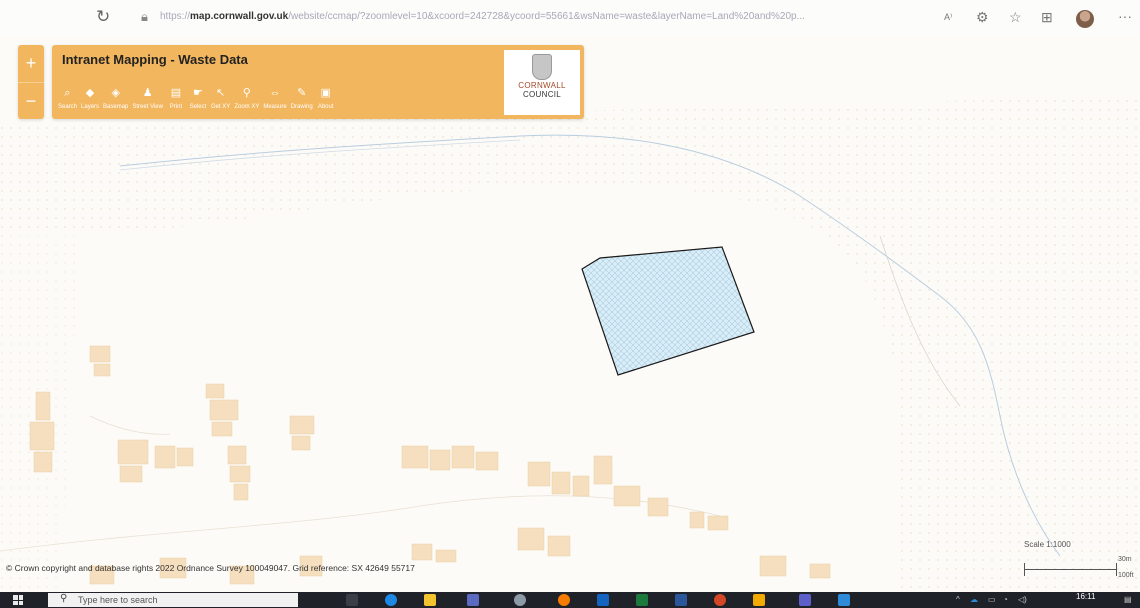  What do you see at coordinates (992, 599) in the screenshot?
I see `battery-icon: ▭` at bounding box center [992, 599].